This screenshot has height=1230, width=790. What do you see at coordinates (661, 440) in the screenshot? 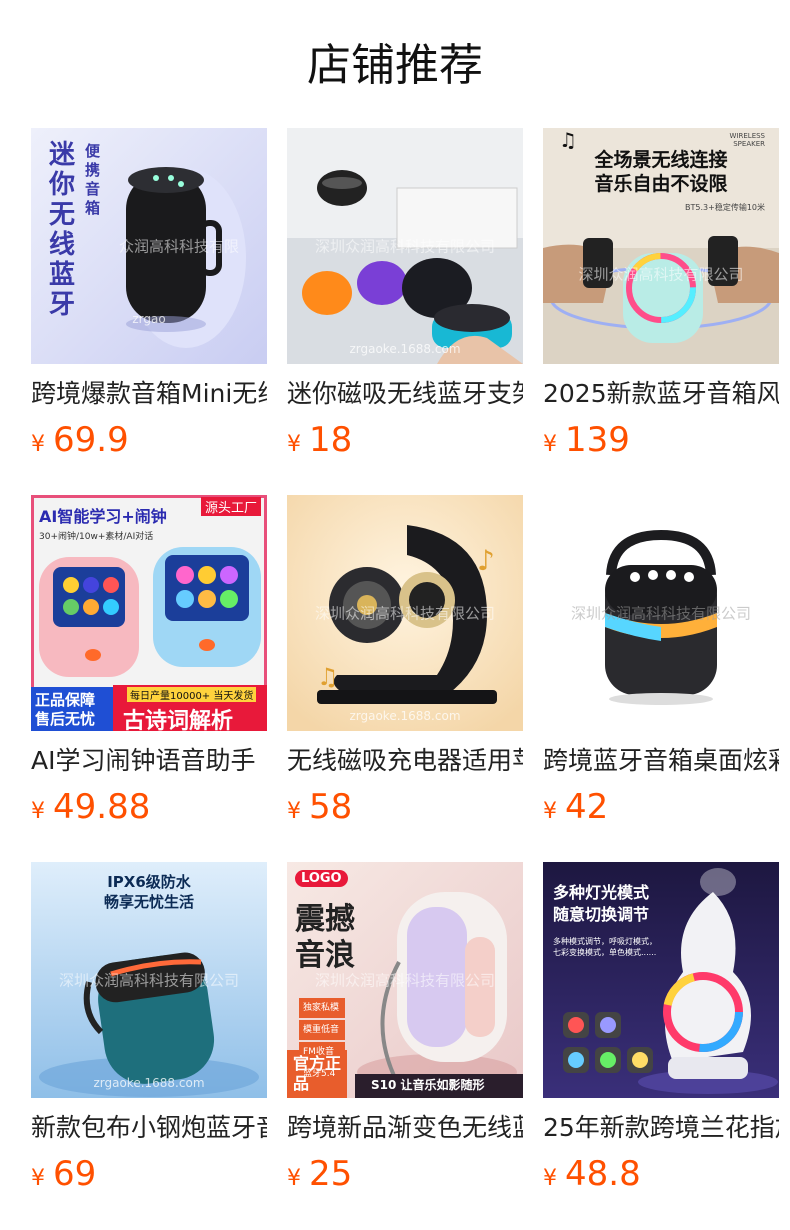
I see `product-price: ¥139` at bounding box center [661, 440].